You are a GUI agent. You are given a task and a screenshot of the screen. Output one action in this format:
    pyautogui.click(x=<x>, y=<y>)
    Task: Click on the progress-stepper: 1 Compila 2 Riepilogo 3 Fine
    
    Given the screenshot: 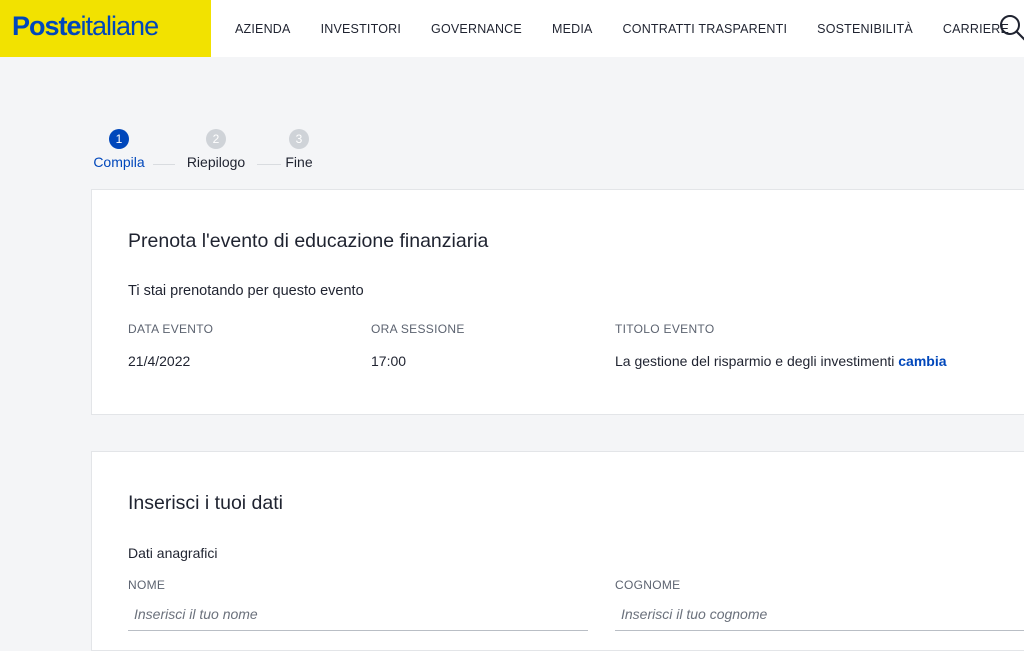 What is the action you would take?
    pyautogui.click(x=211, y=151)
    